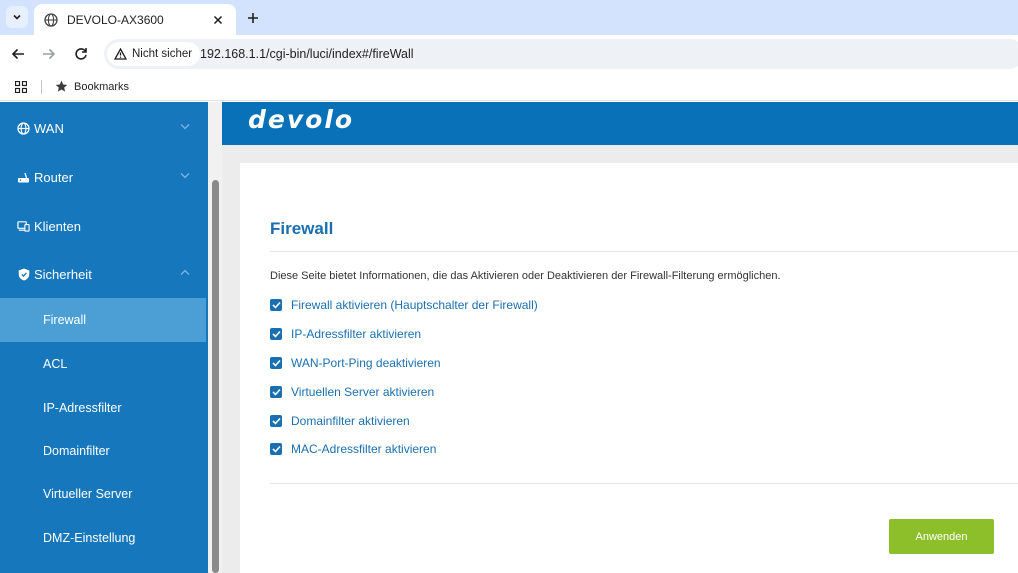 This screenshot has height=573, width=1018. I want to click on option-label: Domainfilter aktivieren, so click(350, 421).